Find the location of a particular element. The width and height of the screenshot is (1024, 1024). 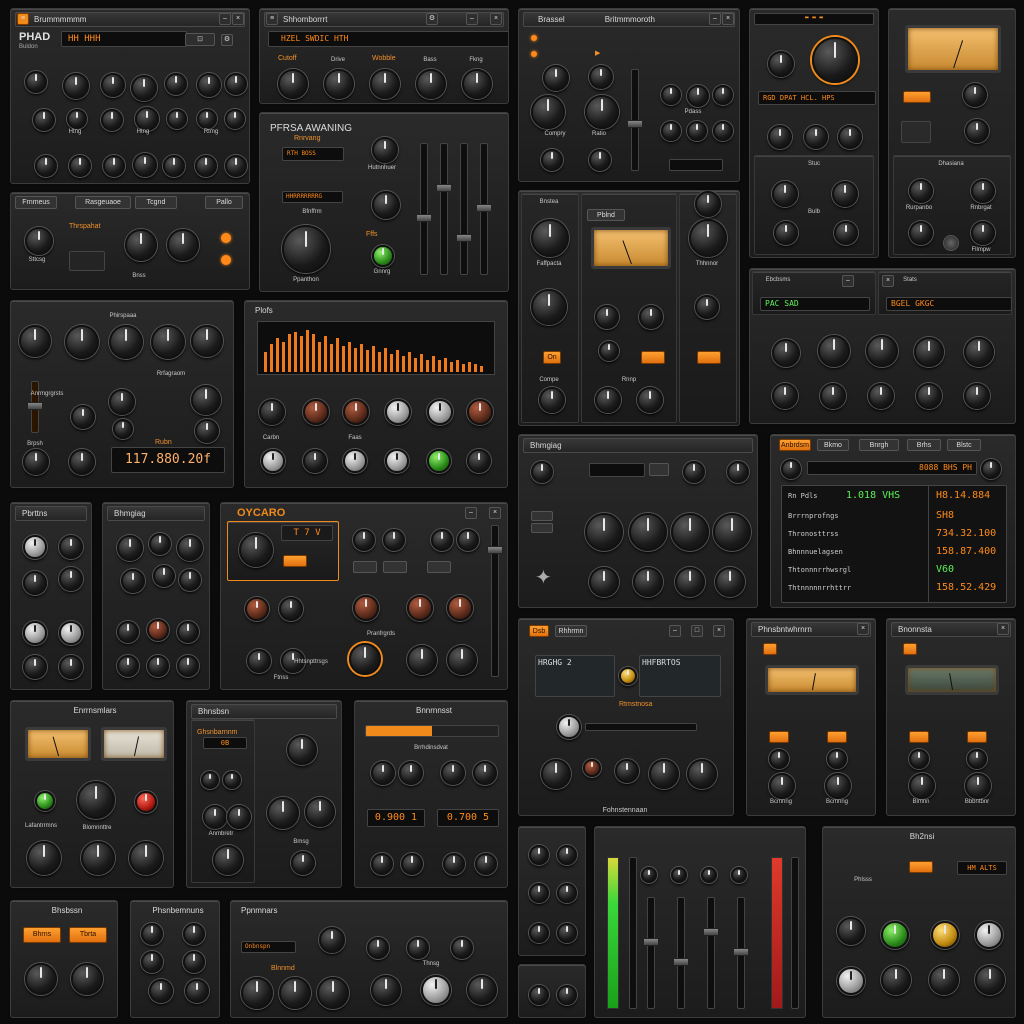

tab: Bnrgh is located at coordinates (879, 445).